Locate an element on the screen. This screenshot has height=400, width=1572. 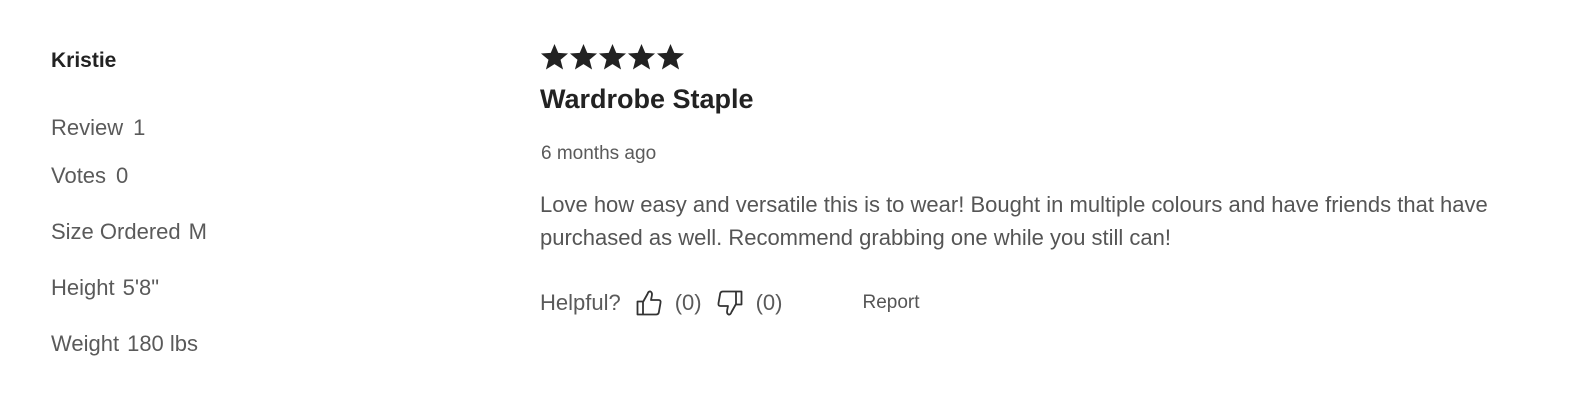
review-title: Wardrobe Staple is located at coordinates (647, 99).